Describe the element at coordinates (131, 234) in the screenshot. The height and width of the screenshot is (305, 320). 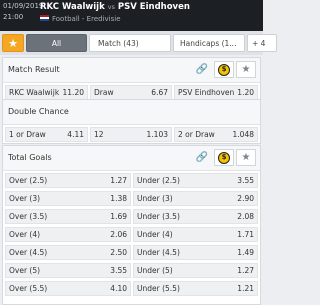
I see `total-goals-row: Over (4) 2.06 Under (4) 1.71` at that location.